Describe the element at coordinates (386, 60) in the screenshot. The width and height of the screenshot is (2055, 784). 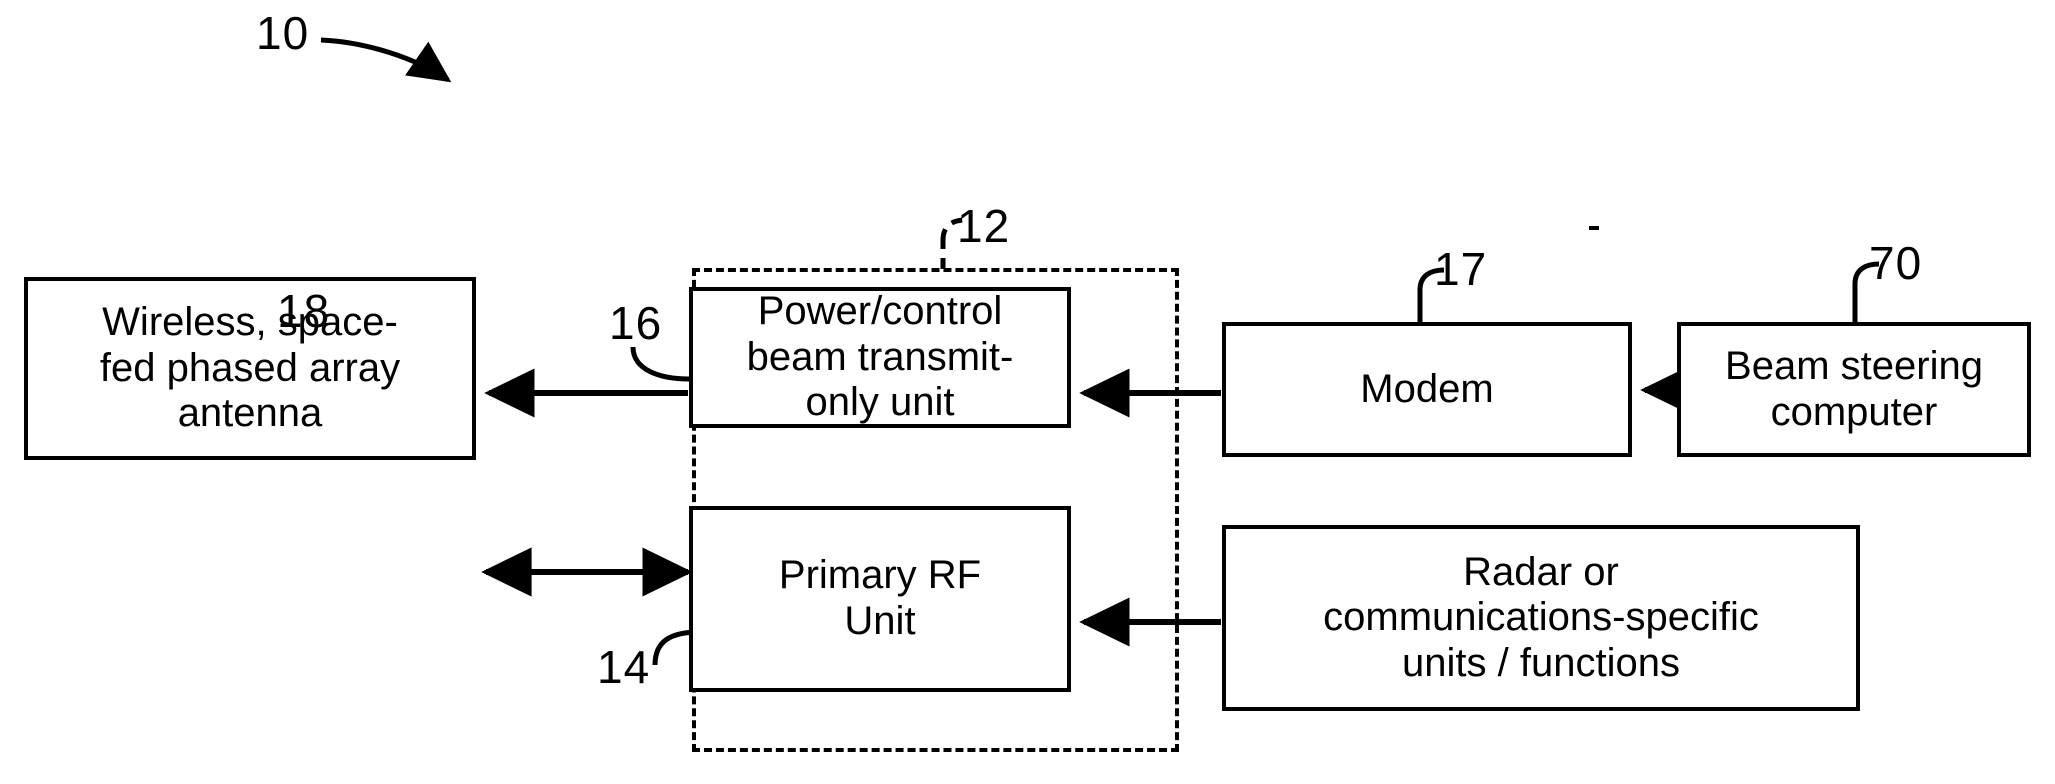
I see `callout-arrow-system` at that location.